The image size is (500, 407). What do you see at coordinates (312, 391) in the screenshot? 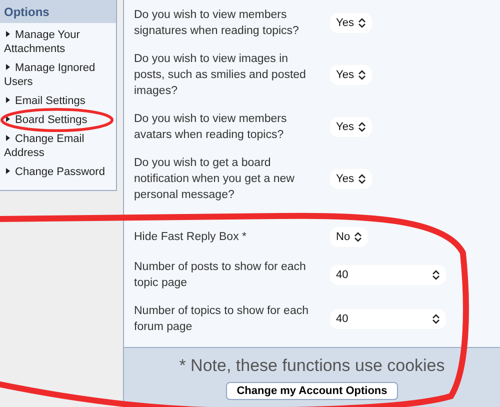
I see `submit-button: Change my Account Options` at bounding box center [312, 391].